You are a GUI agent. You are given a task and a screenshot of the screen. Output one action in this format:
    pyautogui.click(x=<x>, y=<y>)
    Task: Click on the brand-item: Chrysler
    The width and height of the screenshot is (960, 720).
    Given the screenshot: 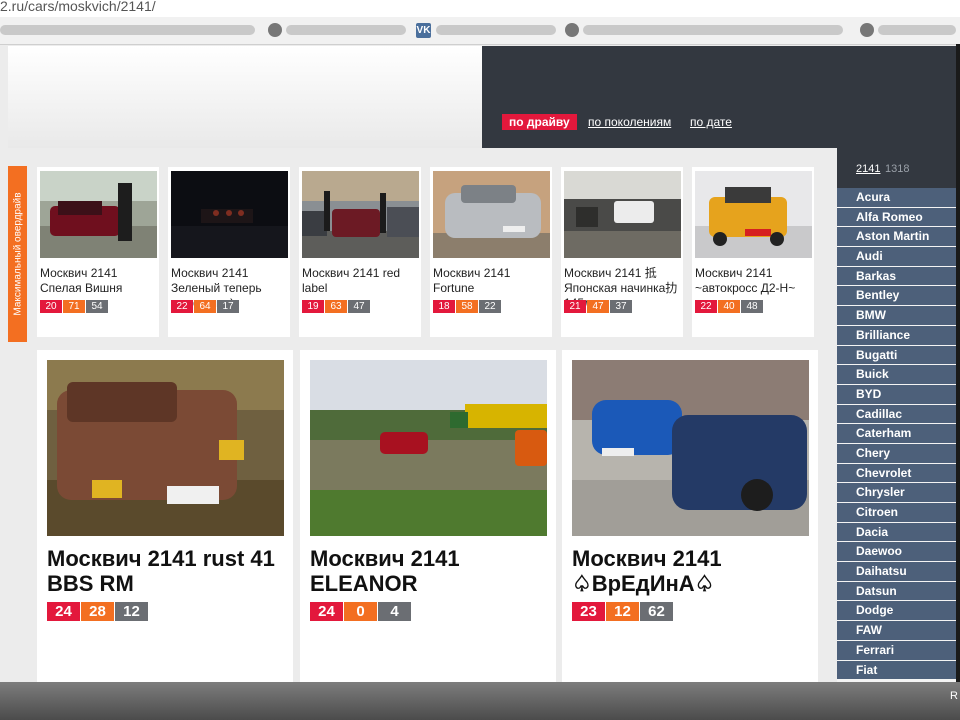 What is the action you would take?
    pyautogui.click(x=896, y=492)
    